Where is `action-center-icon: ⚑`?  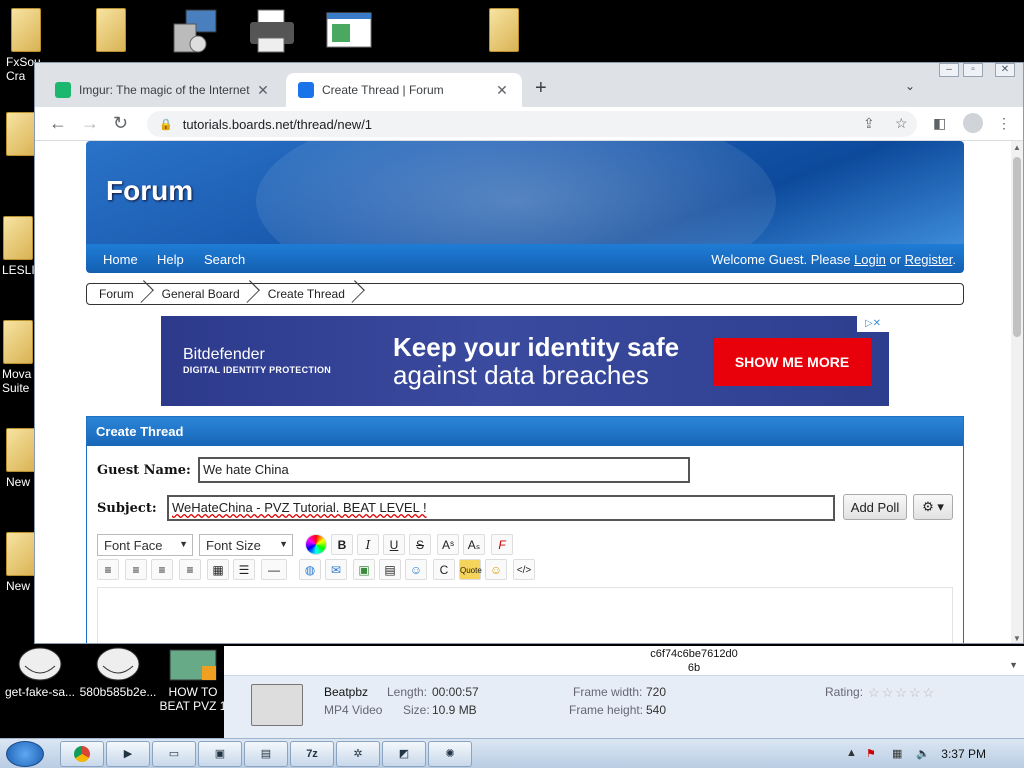 action-center-icon: ⚑ is located at coordinates (871, 753).